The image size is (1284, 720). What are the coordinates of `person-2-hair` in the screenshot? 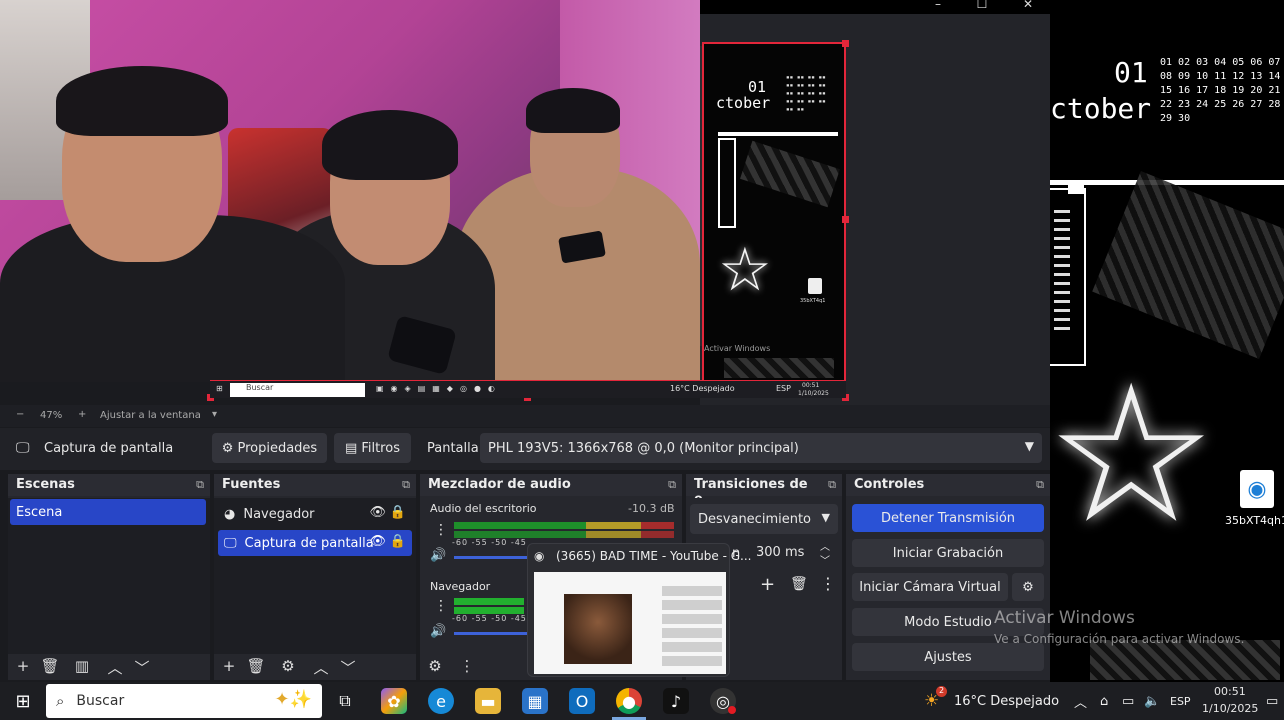 It's located at (390, 145).